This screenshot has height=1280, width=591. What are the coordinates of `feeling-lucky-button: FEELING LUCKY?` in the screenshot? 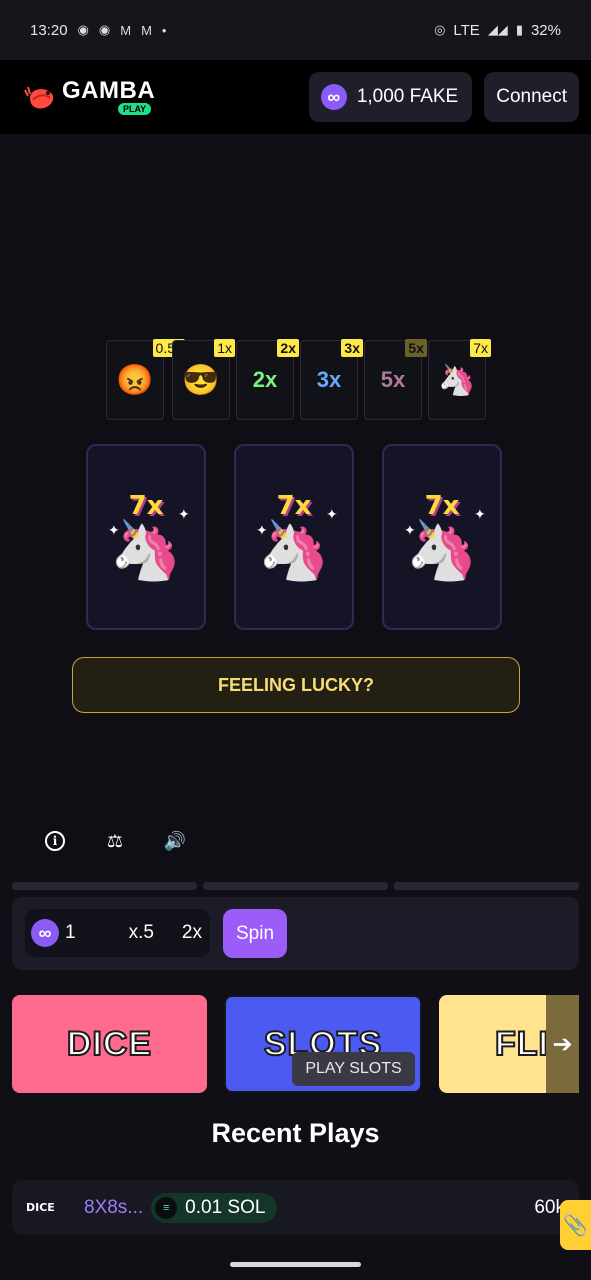 It's located at (296, 685).